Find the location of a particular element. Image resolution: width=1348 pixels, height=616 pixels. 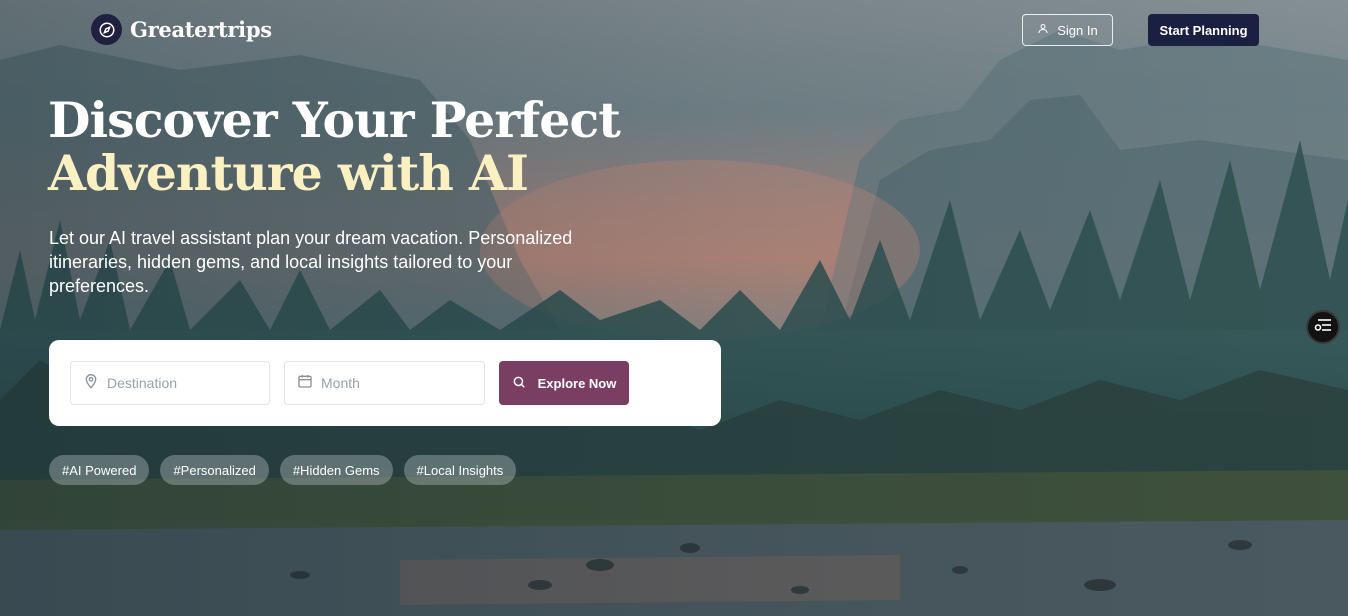

start-planning-button: Start Planning is located at coordinates (1203, 30).